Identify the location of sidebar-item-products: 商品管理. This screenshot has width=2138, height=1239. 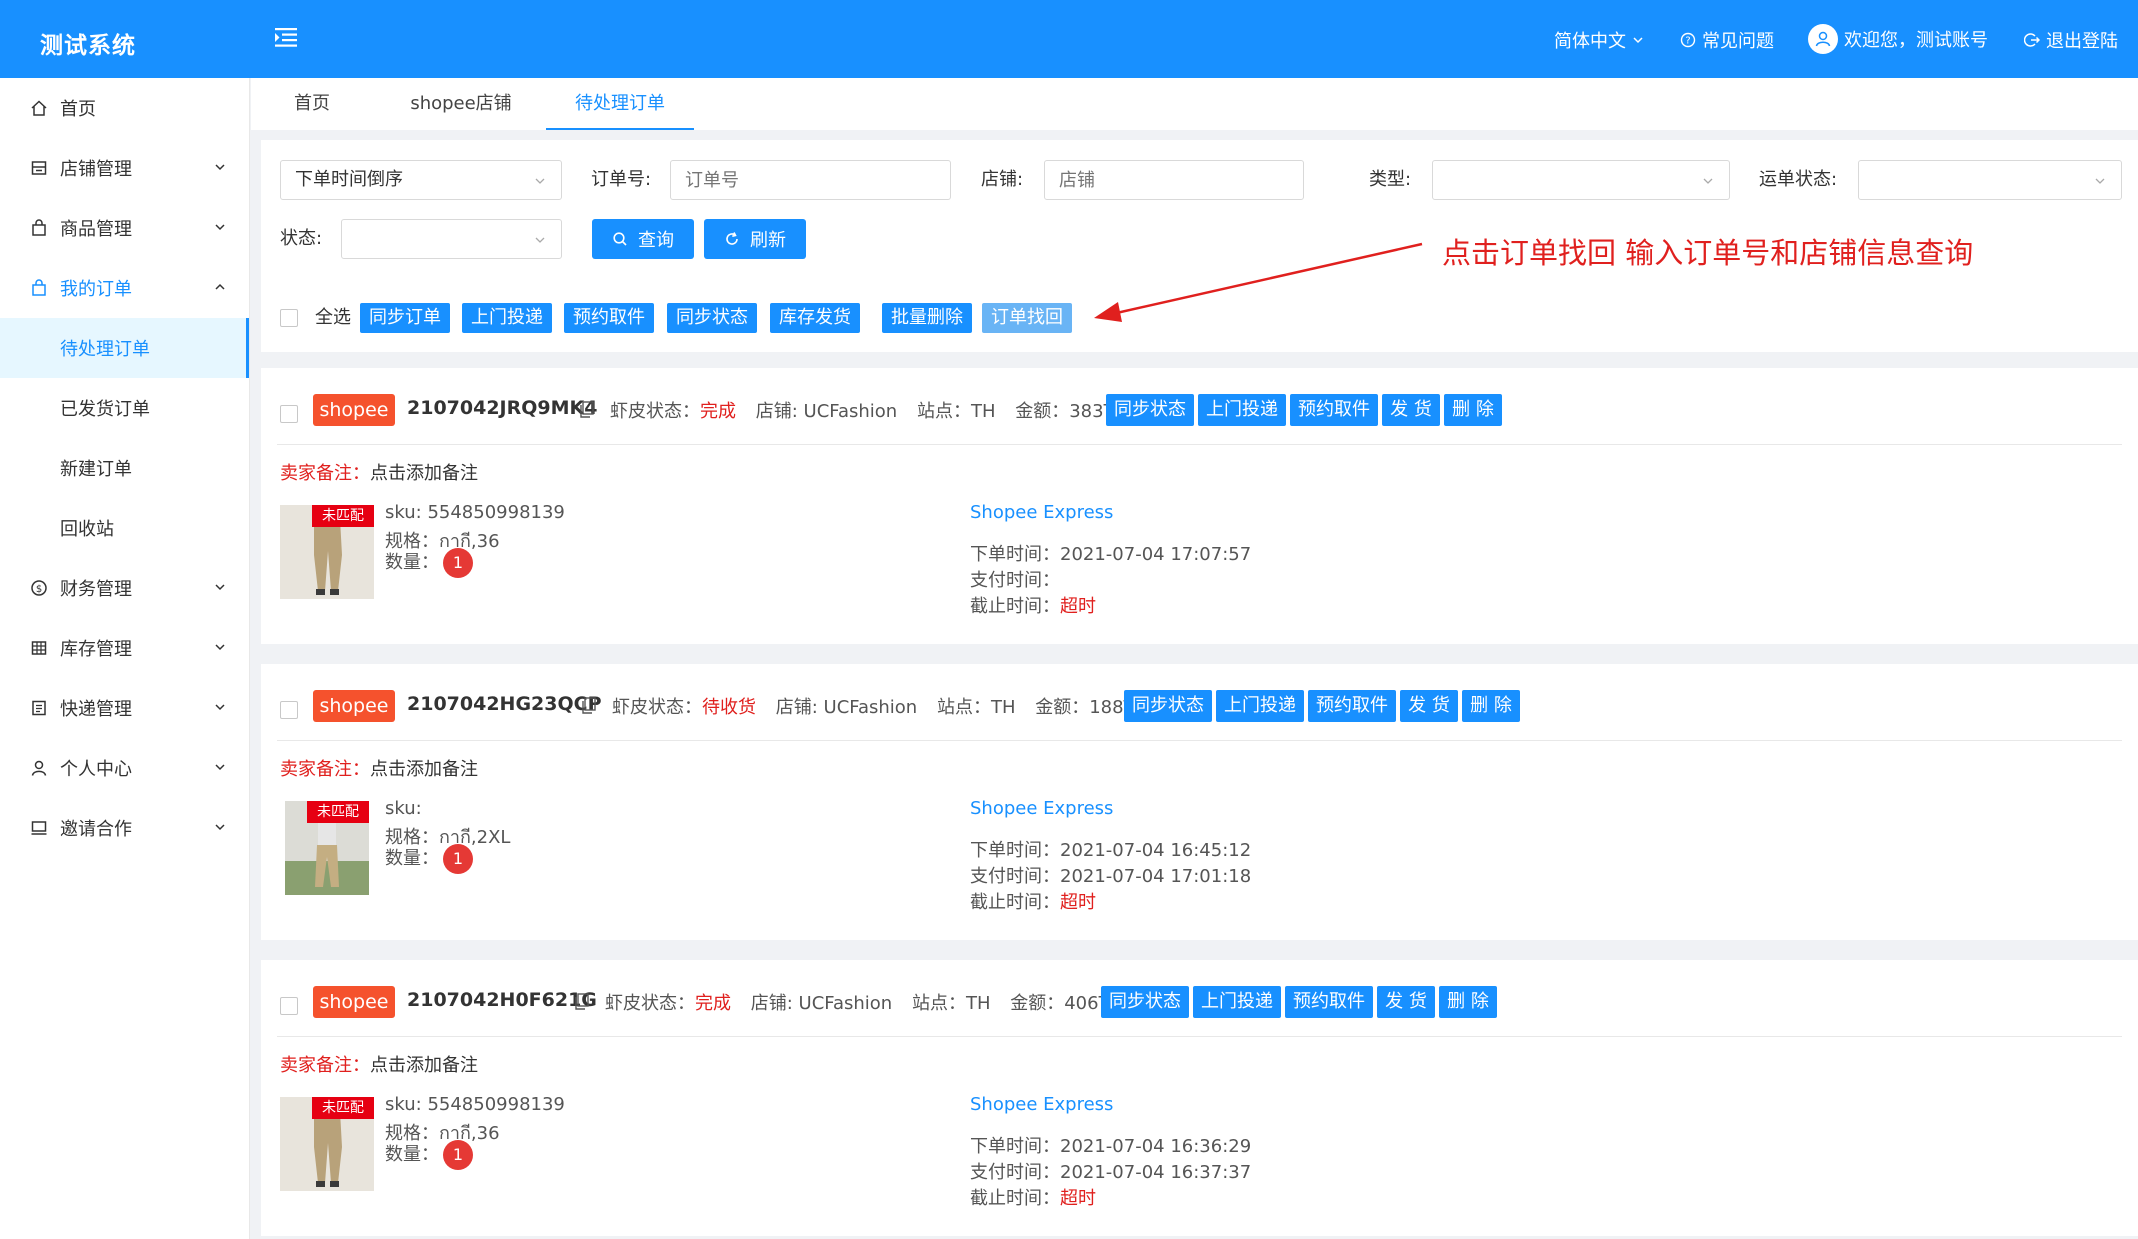
(124, 228).